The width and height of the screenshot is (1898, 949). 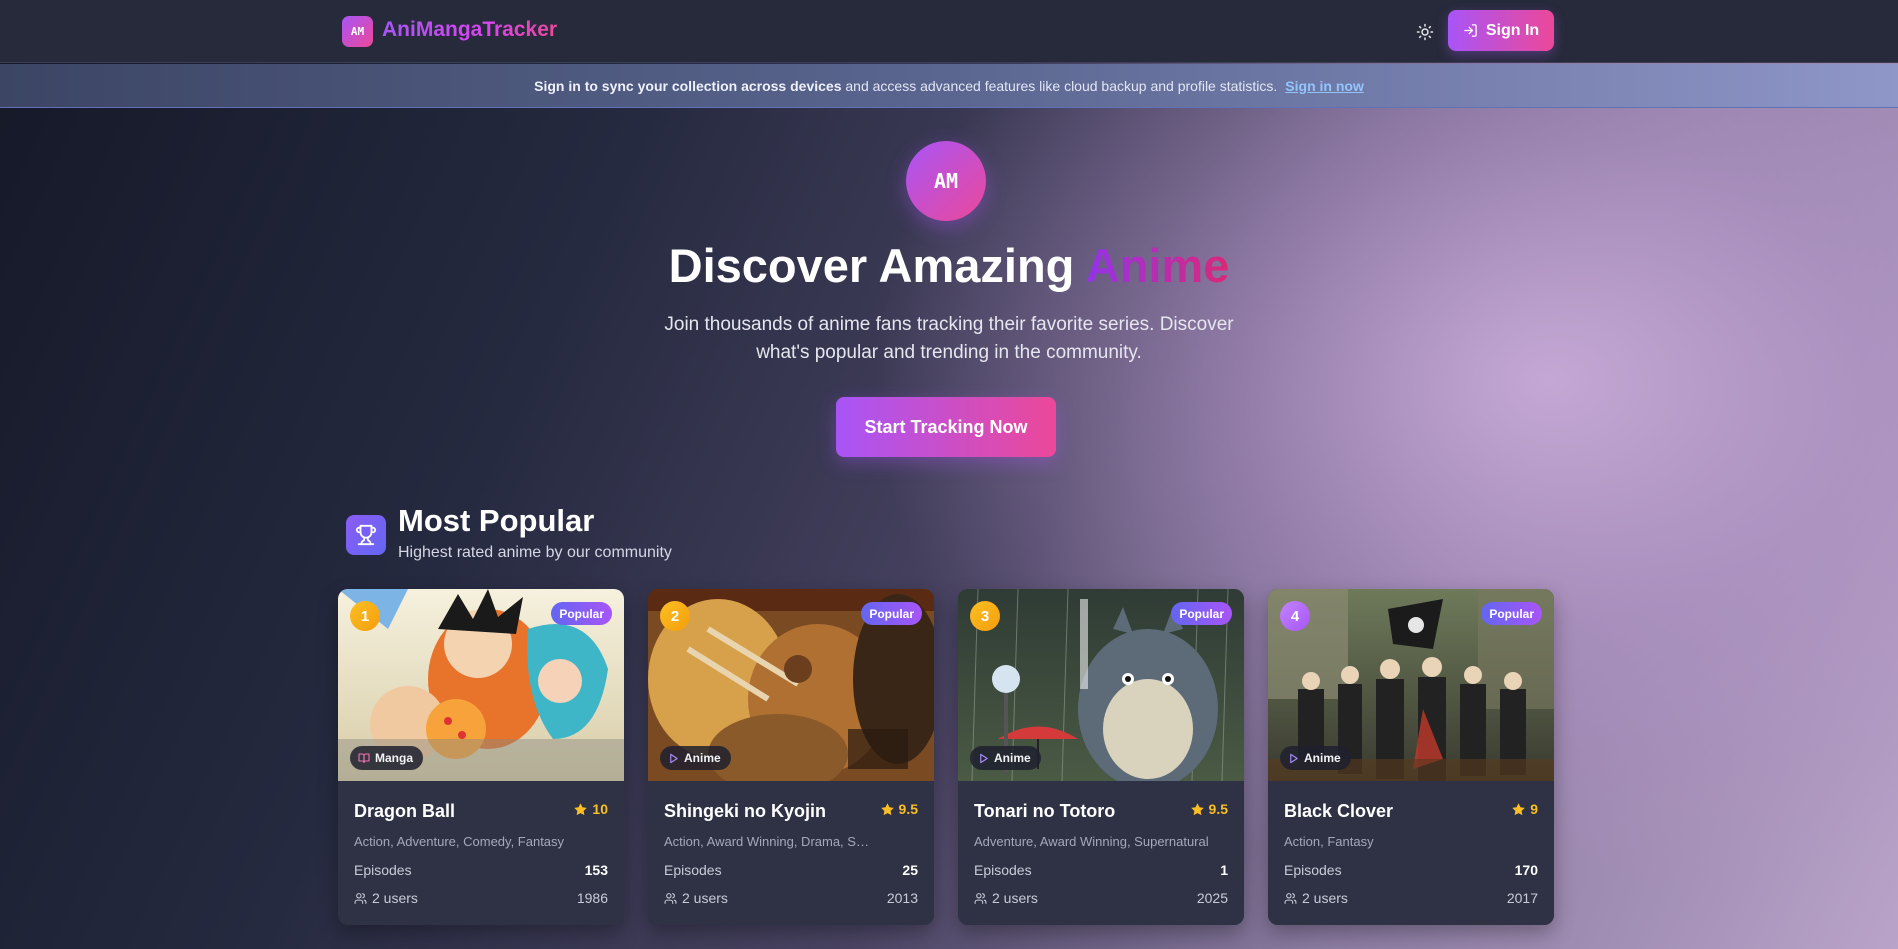 What do you see at coordinates (459, 841) in the screenshot?
I see `genres: Action, Adventure, Comedy, Fantasy` at bounding box center [459, 841].